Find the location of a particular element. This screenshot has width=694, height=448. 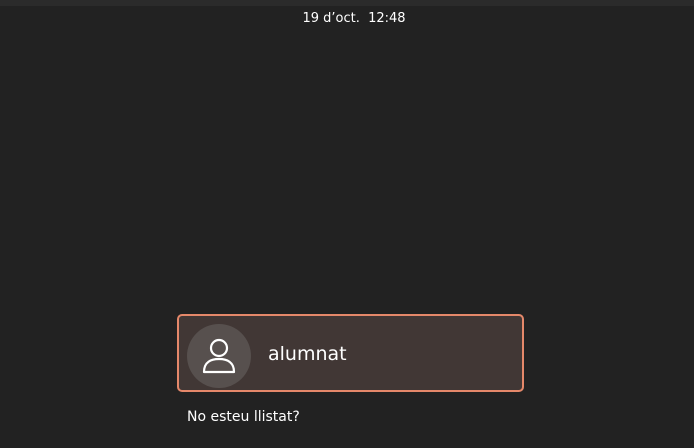

not-listed-link: No esteu llistat? is located at coordinates (243, 417).